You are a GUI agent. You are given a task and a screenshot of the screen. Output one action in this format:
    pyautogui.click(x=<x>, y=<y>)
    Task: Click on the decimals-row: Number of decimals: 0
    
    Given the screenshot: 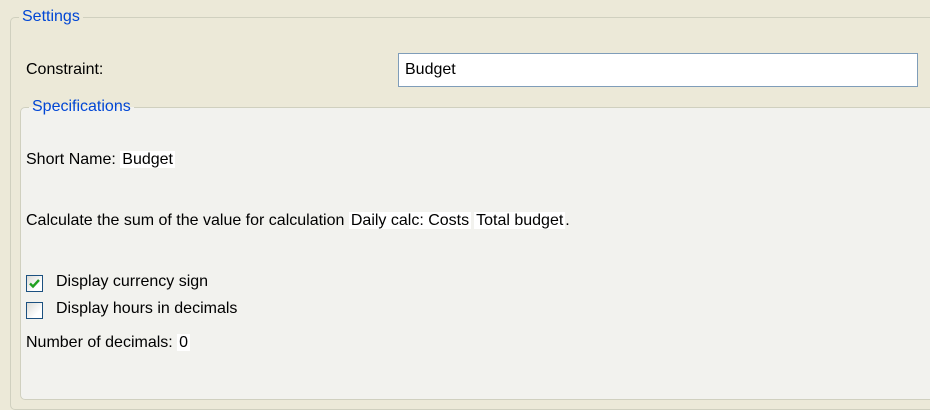 What is the action you would take?
    pyautogui.click(x=108, y=343)
    